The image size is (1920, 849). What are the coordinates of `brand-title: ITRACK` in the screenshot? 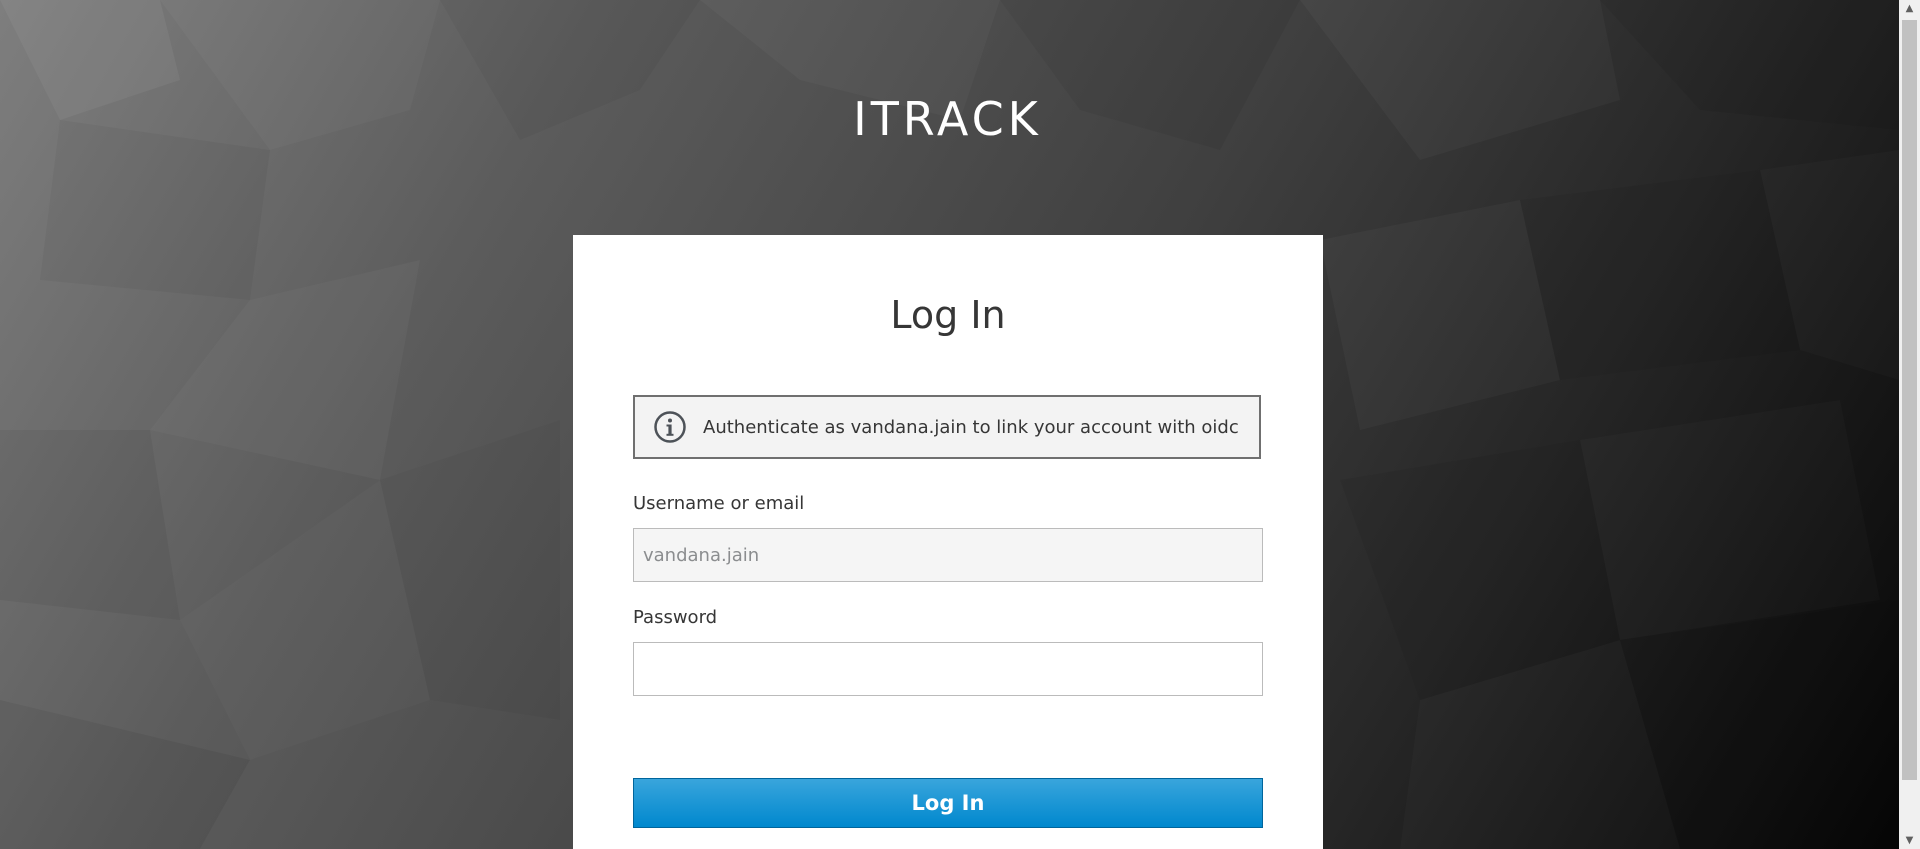 It's located at (947, 119).